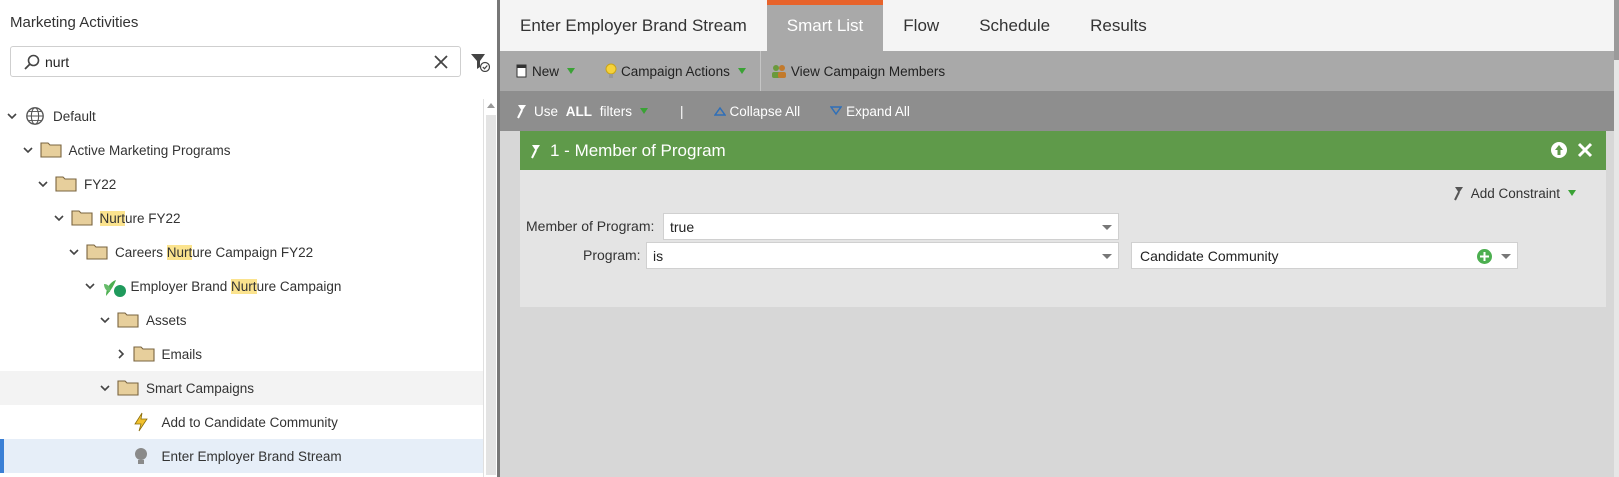  I want to click on collapse-all-button: Collapse All, so click(757, 111).